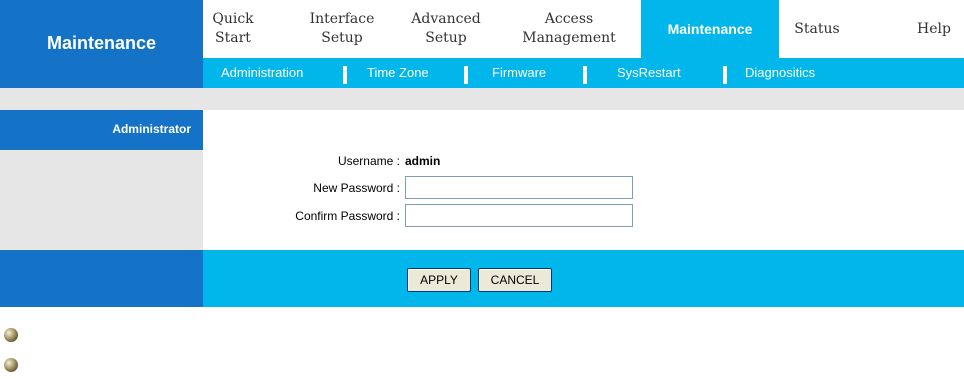 The width and height of the screenshot is (964, 379). I want to click on nav-access-management: Access Management, so click(569, 29).